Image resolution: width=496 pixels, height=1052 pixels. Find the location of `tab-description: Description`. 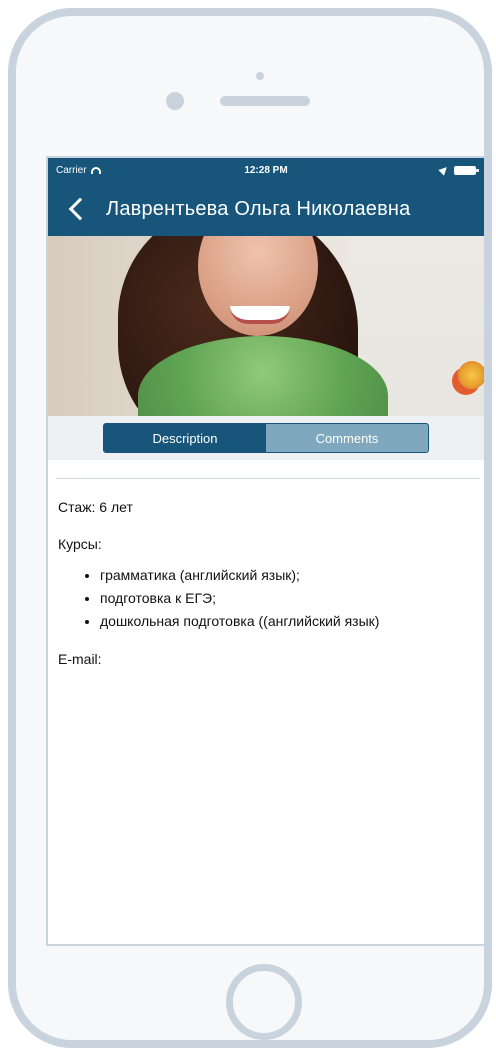

tab-description: Description is located at coordinates (185, 438).